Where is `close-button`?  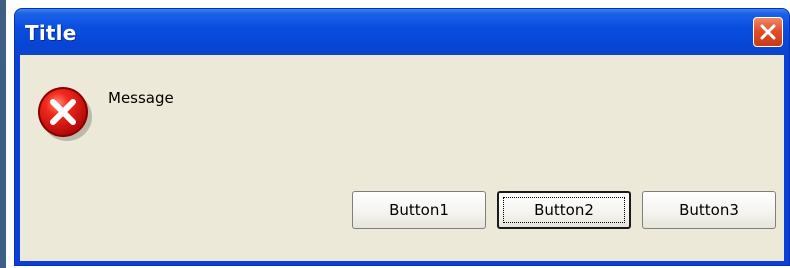 close-button is located at coordinates (768, 32).